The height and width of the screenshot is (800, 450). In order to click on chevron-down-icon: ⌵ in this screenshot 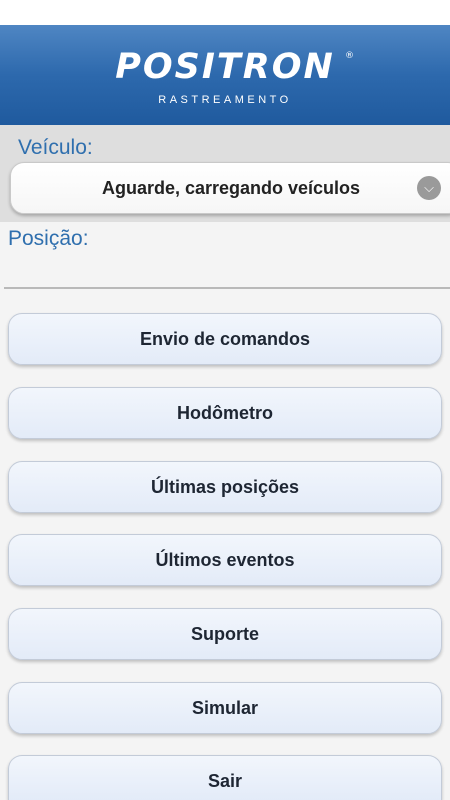, I will do `click(429, 188)`.